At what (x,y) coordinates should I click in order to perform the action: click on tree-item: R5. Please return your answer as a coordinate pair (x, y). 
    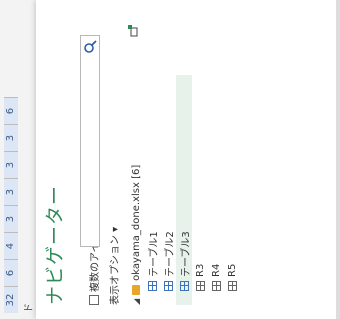
    Looking at the image, I should click on (232, 190).